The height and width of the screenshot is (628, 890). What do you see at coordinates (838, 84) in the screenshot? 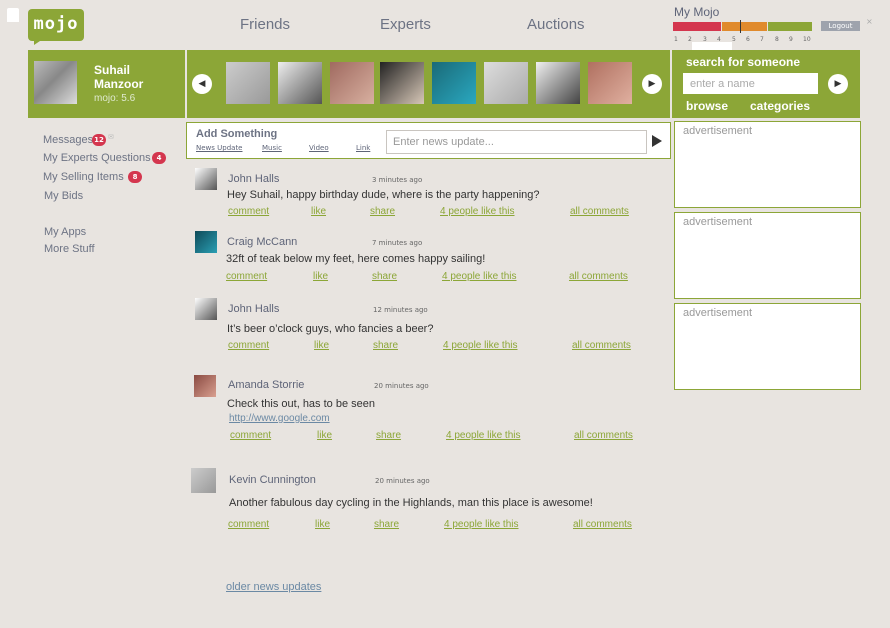
I see `search-go-icon: ▶` at bounding box center [838, 84].